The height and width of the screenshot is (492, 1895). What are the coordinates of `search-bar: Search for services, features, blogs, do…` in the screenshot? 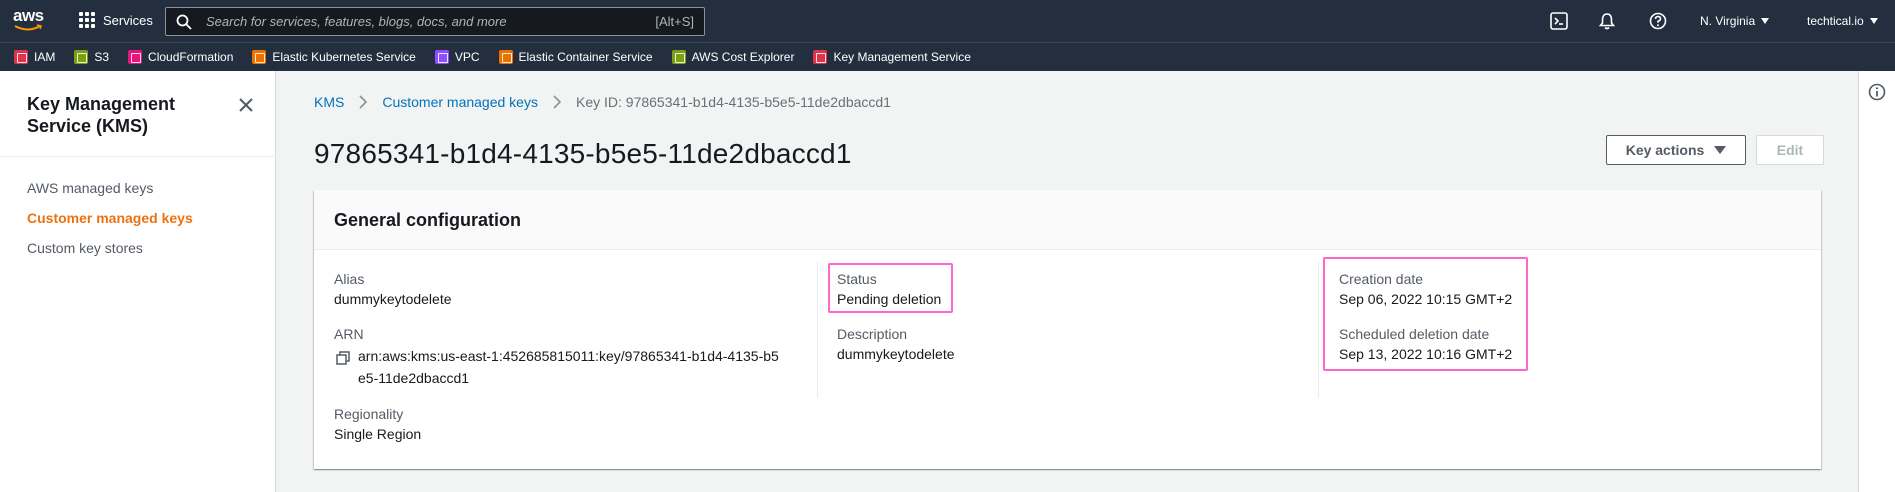 It's located at (435, 21).